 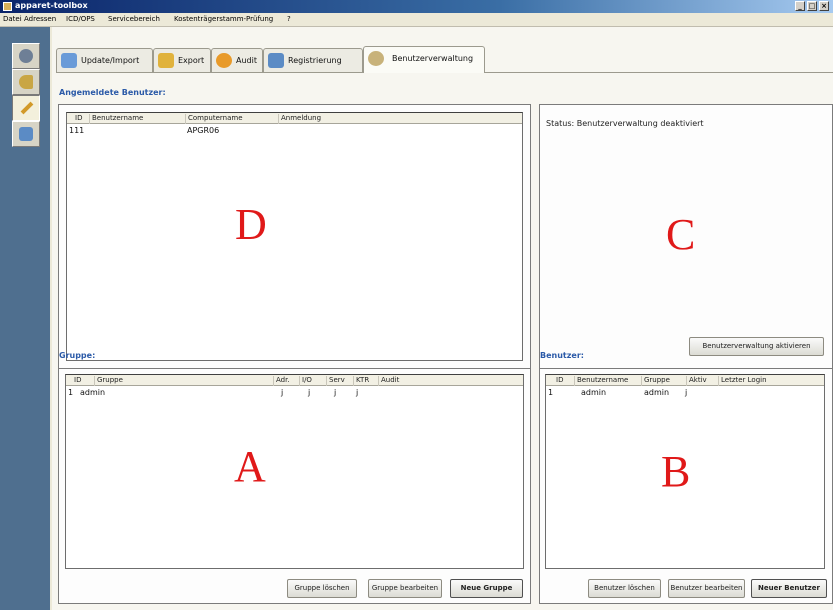 What do you see at coordinates (214, 119) in the screenshot?
I see `column-header: Computername` at bounding box center [214, 119].